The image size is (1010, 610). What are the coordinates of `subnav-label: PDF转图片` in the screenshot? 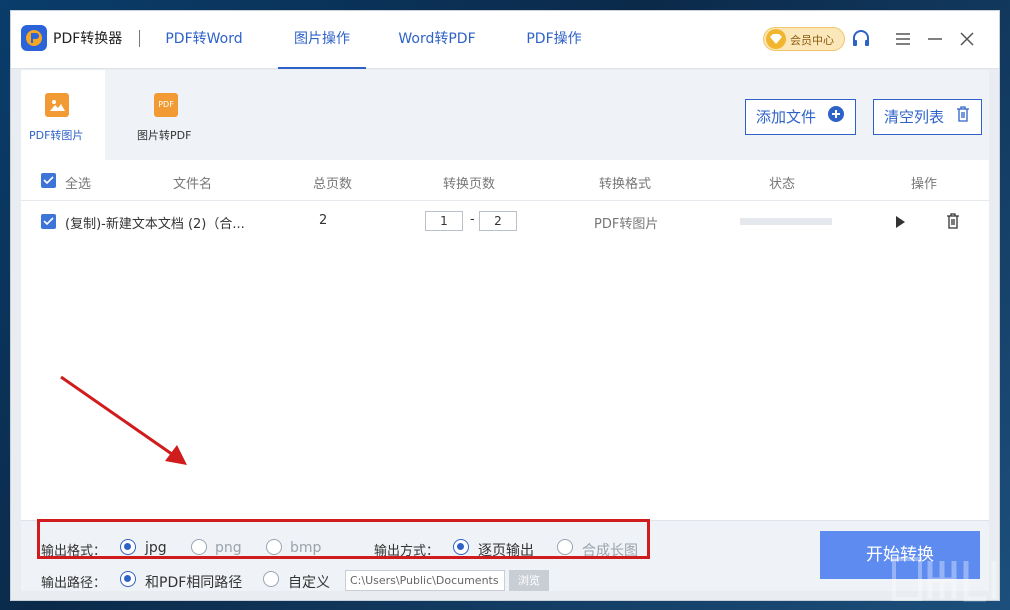 It's located at (56, 135).